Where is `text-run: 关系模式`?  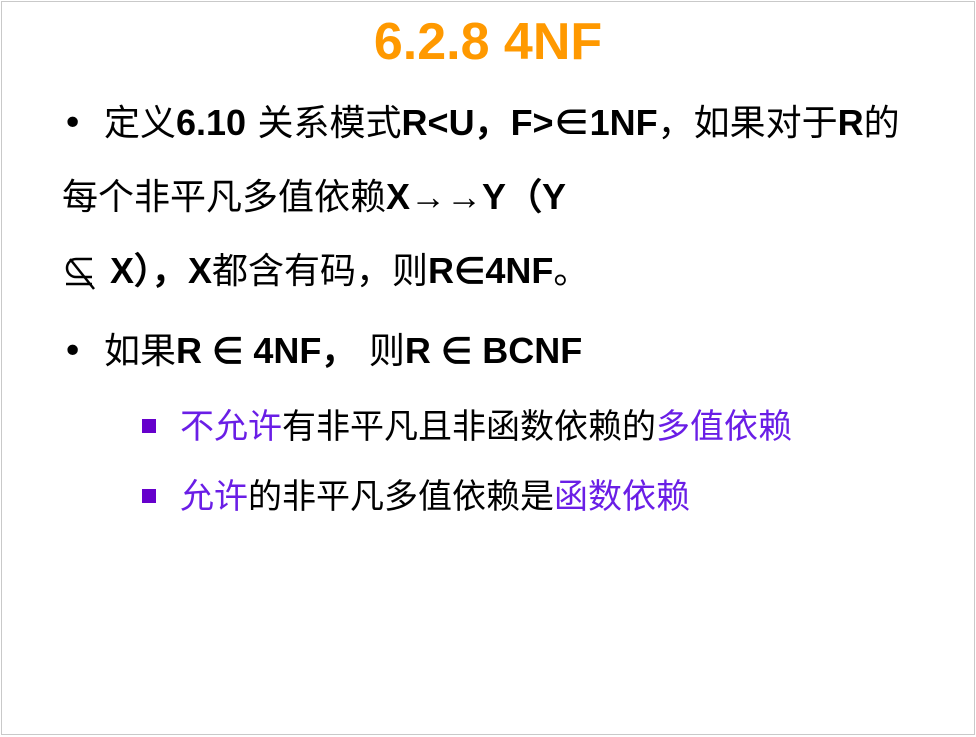 text-run: 关系模式 is located at coordinates (324, 123).